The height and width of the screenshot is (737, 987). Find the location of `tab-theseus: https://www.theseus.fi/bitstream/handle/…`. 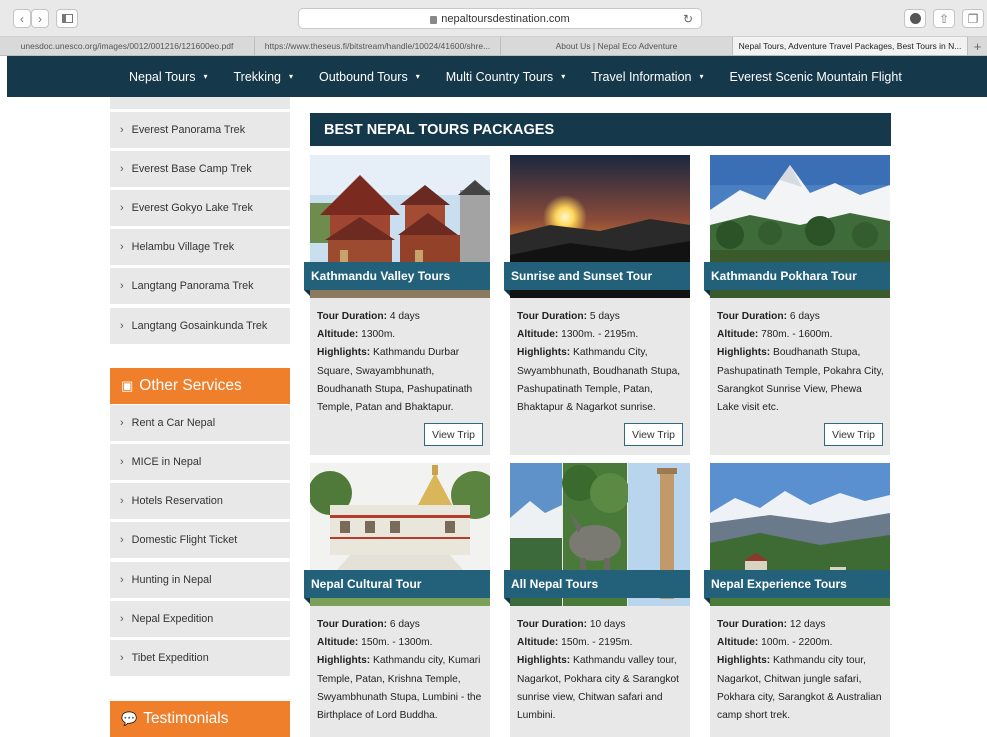

tab-theseus: https://www.theseus.fi/bitstream/handle/… is located at coordinates (378, 46).